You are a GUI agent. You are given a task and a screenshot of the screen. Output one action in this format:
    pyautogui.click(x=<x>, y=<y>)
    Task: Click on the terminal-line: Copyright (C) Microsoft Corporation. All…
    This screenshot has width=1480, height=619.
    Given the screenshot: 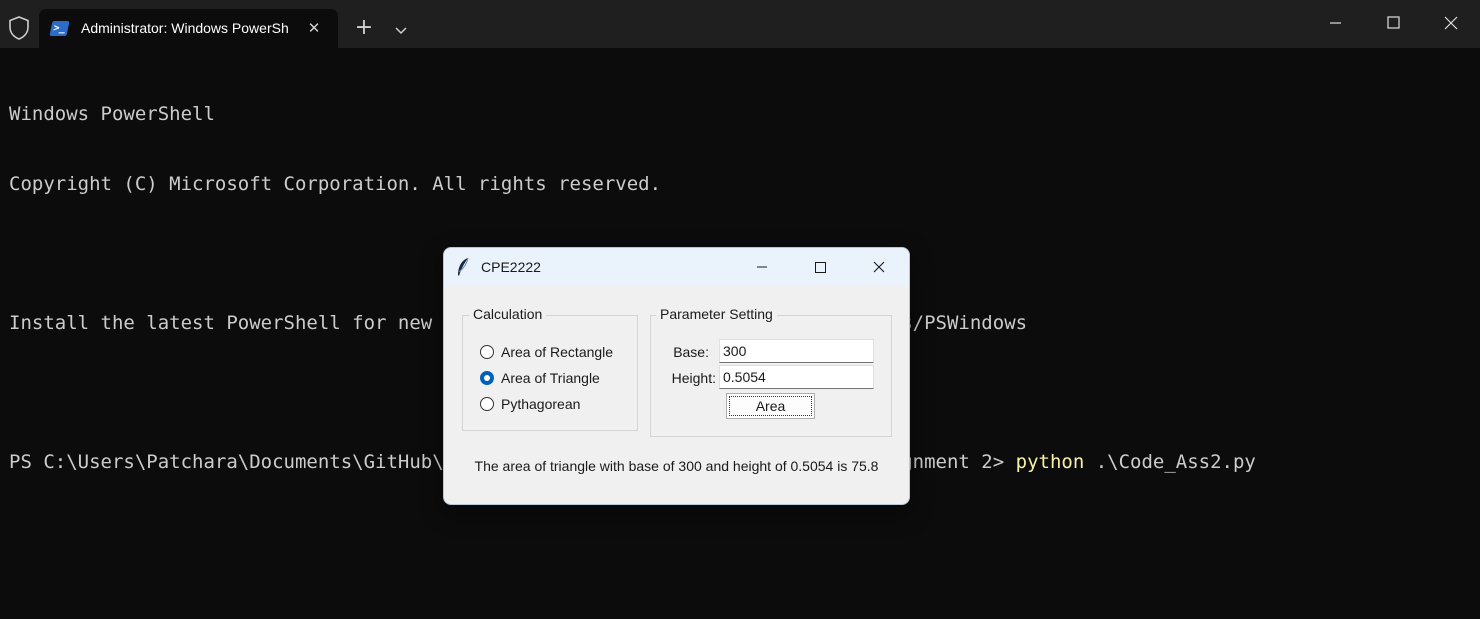 What is the action you would take?
    pyautogui.click(x=335, y=184)
    